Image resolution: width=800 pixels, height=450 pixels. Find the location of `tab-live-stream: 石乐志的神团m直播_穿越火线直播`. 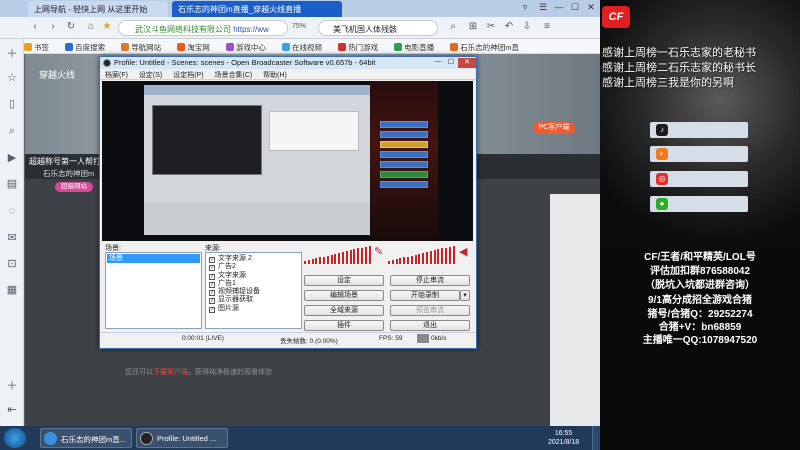

tab-live-stream: 石乐志的神团m直播_穿越火线直播 is located at coordinates (257, 9).